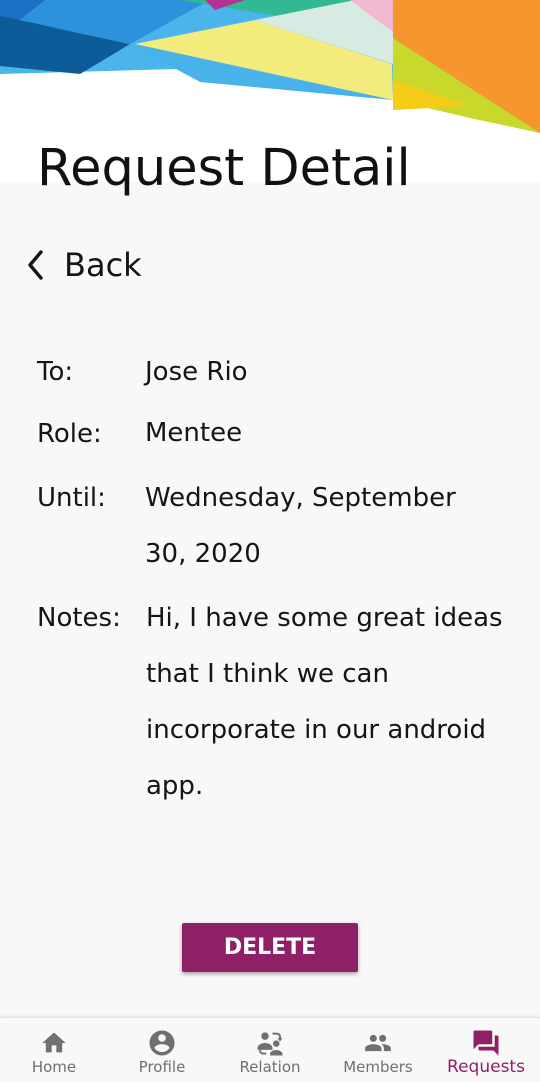 This screenshot has height=1082, width=540. Describe the element at coordinates (378, 1067) in the screenshot. I see `nav-label-members: Members` at that location.